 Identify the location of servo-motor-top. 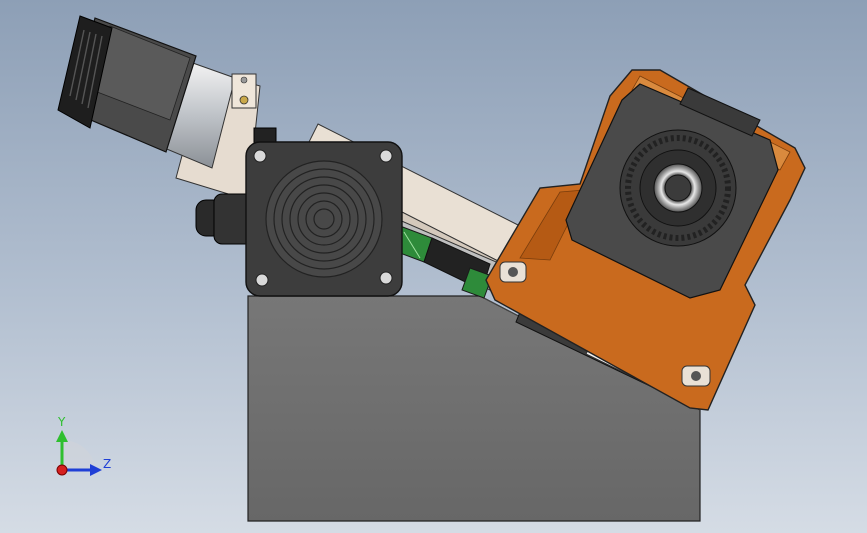
(167, 108).